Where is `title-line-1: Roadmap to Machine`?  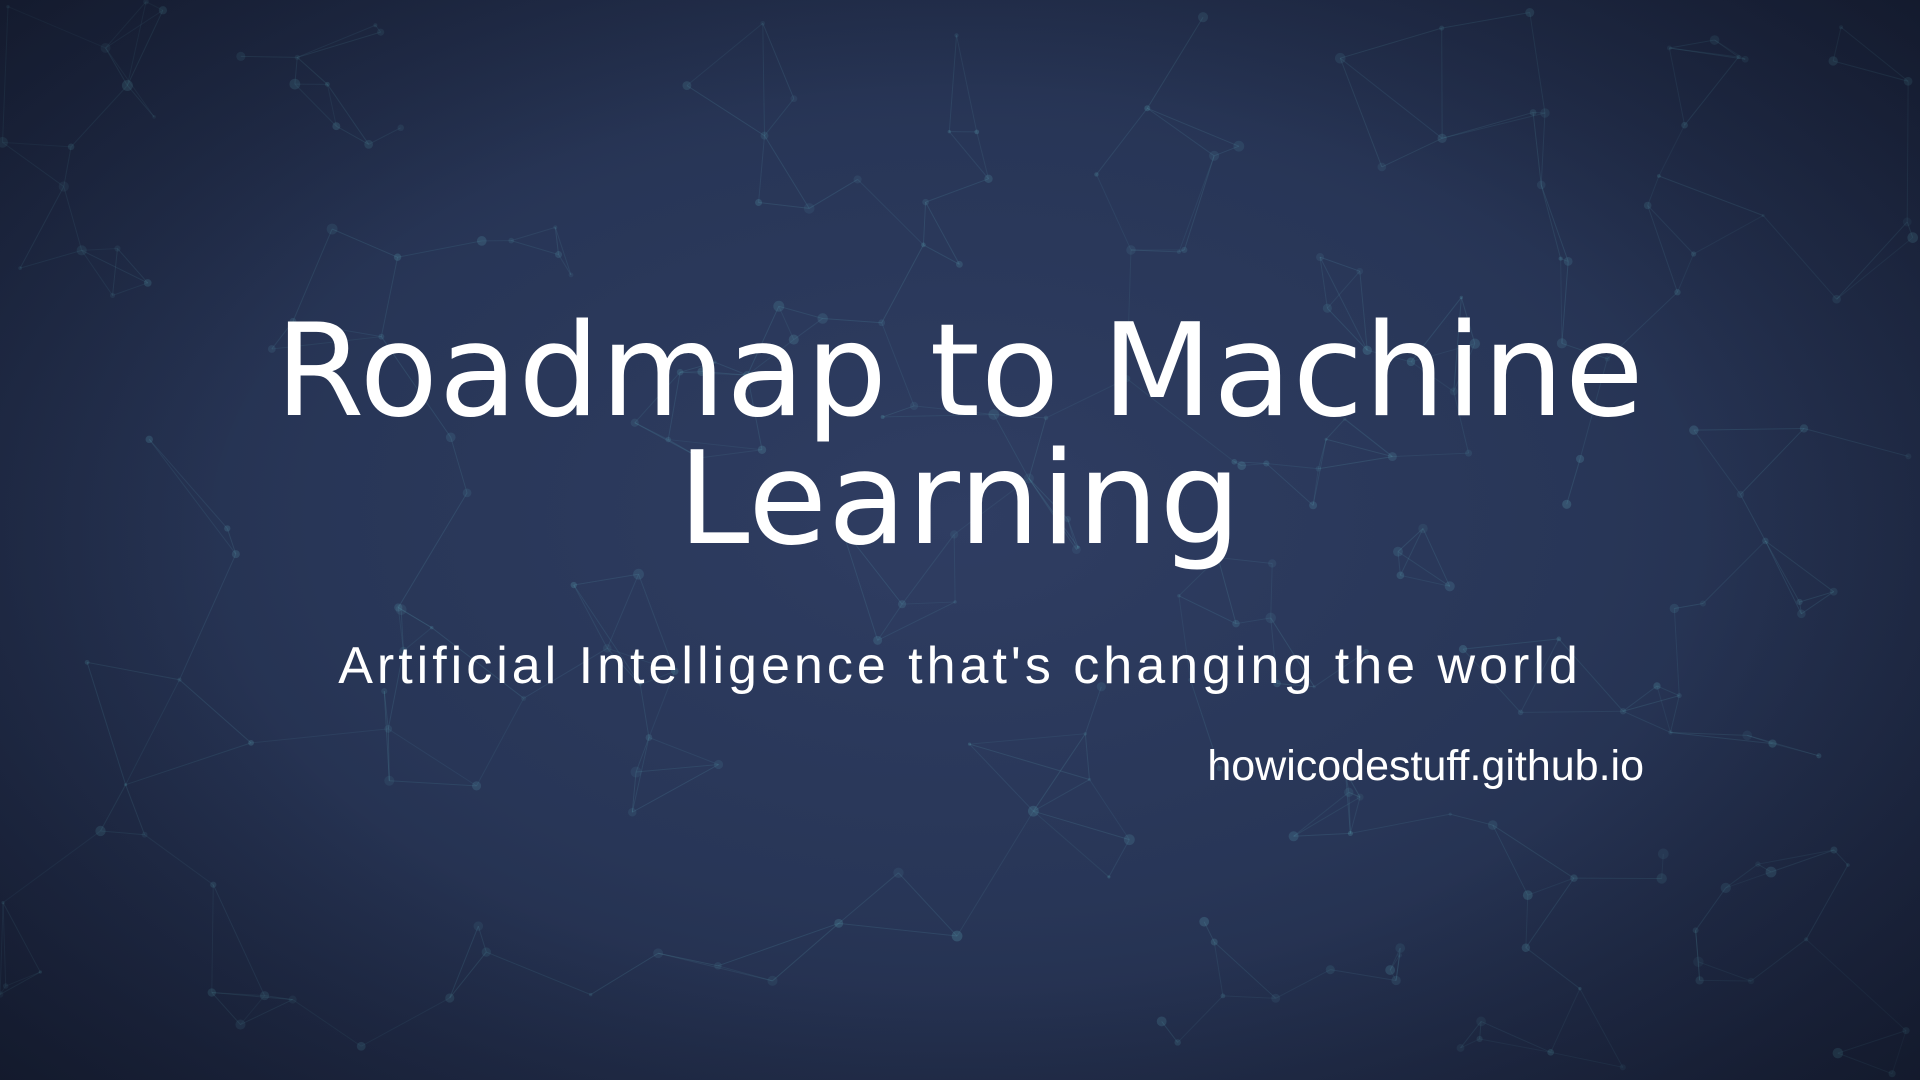 title-line-1: Roadmap to Machine is located at coordinates (960, 371).